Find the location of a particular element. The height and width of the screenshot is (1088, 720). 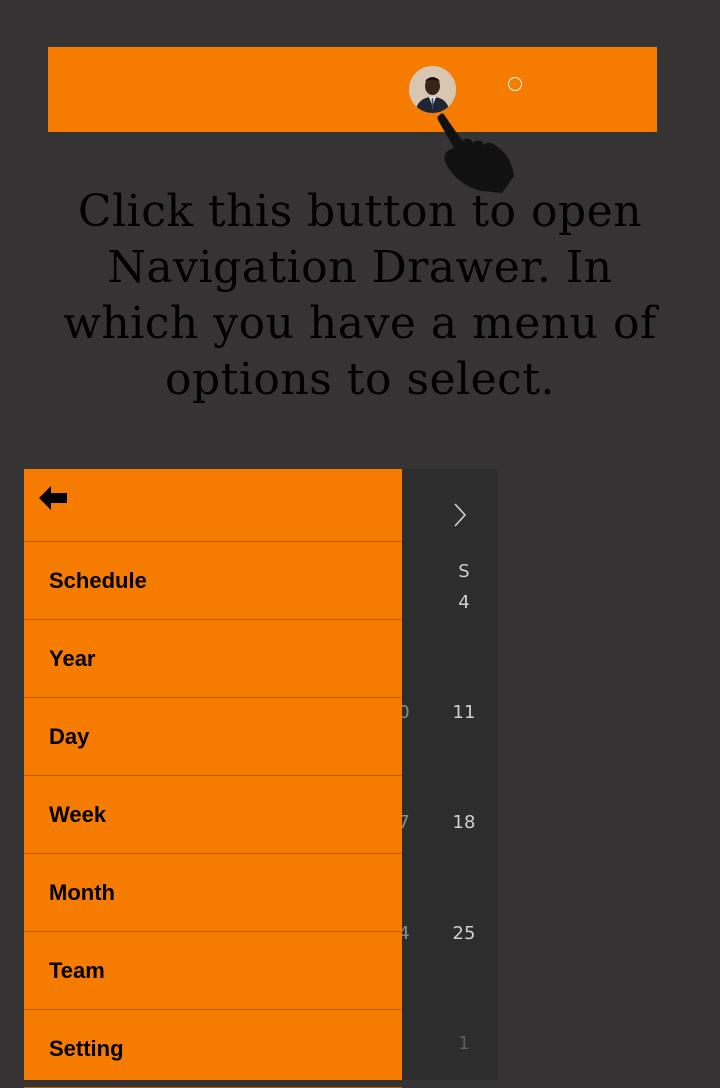

calendar-date: 4 is located at coordinates (464, 602).